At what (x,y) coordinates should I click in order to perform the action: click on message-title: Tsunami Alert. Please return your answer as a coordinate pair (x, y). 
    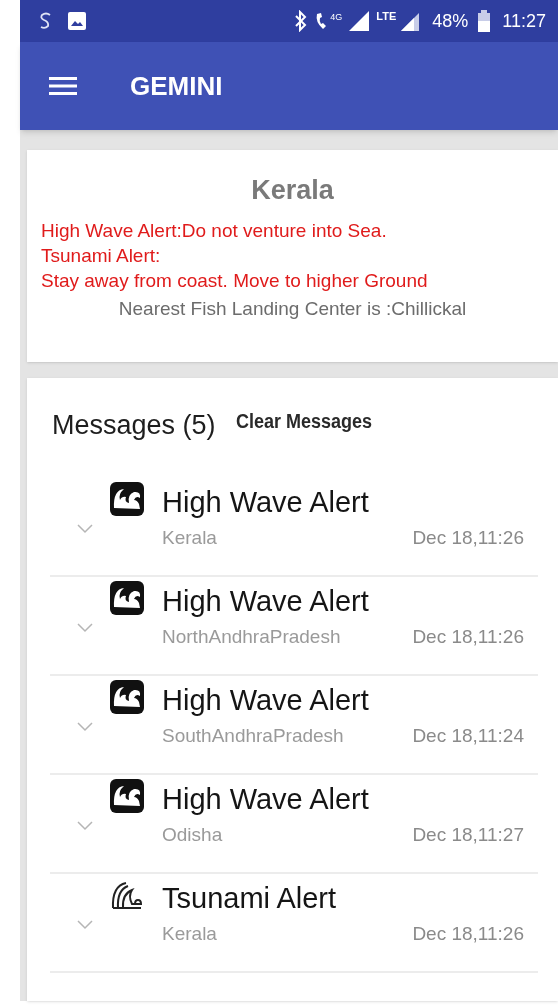
    Looking at the image, I should click on (250, 898).